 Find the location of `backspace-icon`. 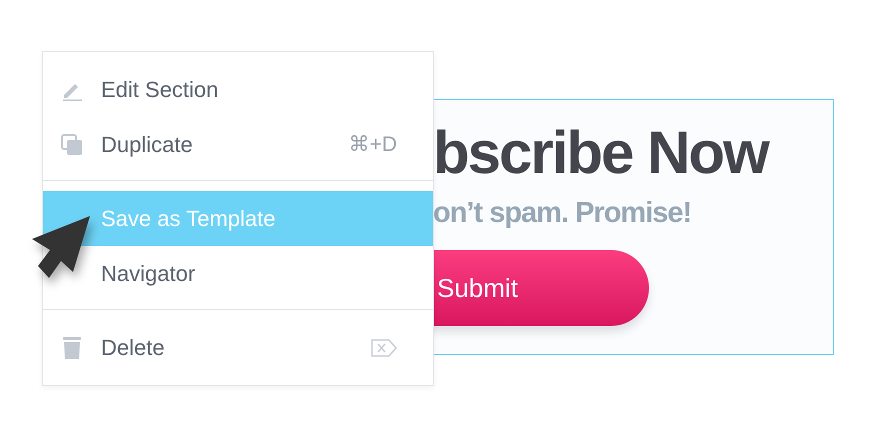

backspace-icon is located at coordinates (384, 347).